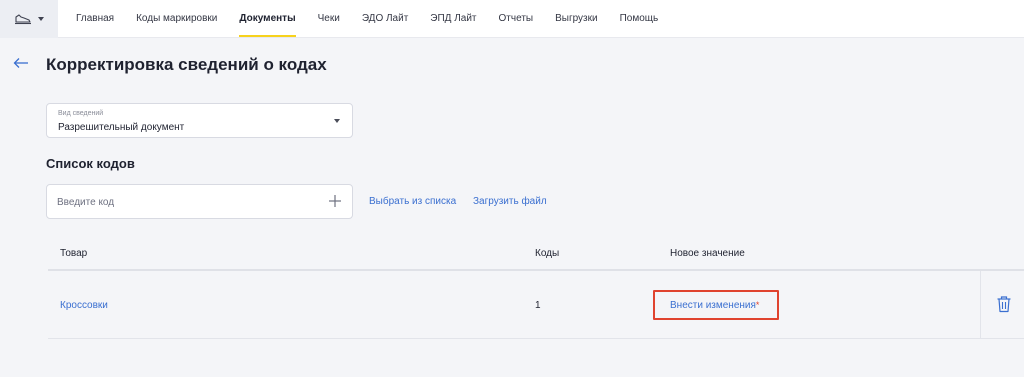  I want to click on make-changes-button: Внести изменения*, so click(716, 305).